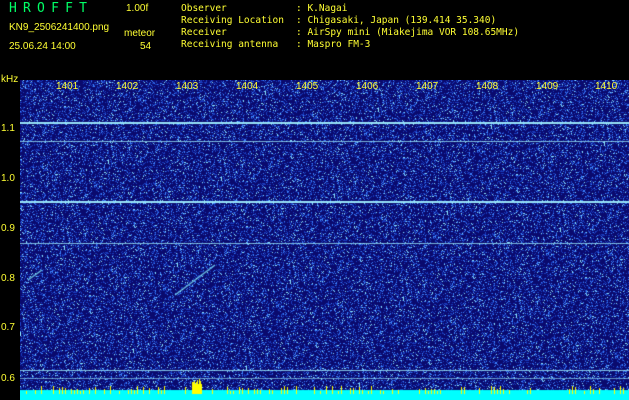  Describe the element at coordinates (140, 33) in the screenshot. I see `meteor-count-label: meteor` at that location.